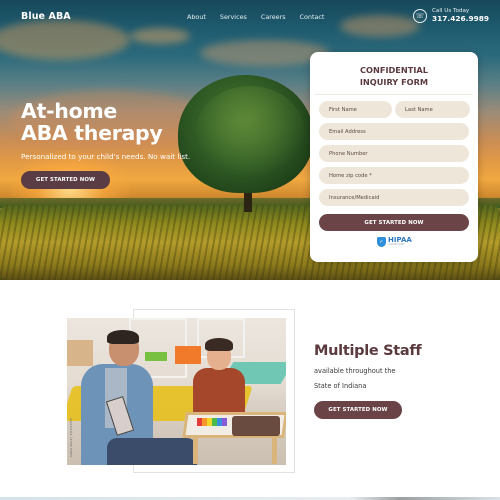 This screenshot has height=500, width=500. I want to click on zip-code-input, so click(394, 175).